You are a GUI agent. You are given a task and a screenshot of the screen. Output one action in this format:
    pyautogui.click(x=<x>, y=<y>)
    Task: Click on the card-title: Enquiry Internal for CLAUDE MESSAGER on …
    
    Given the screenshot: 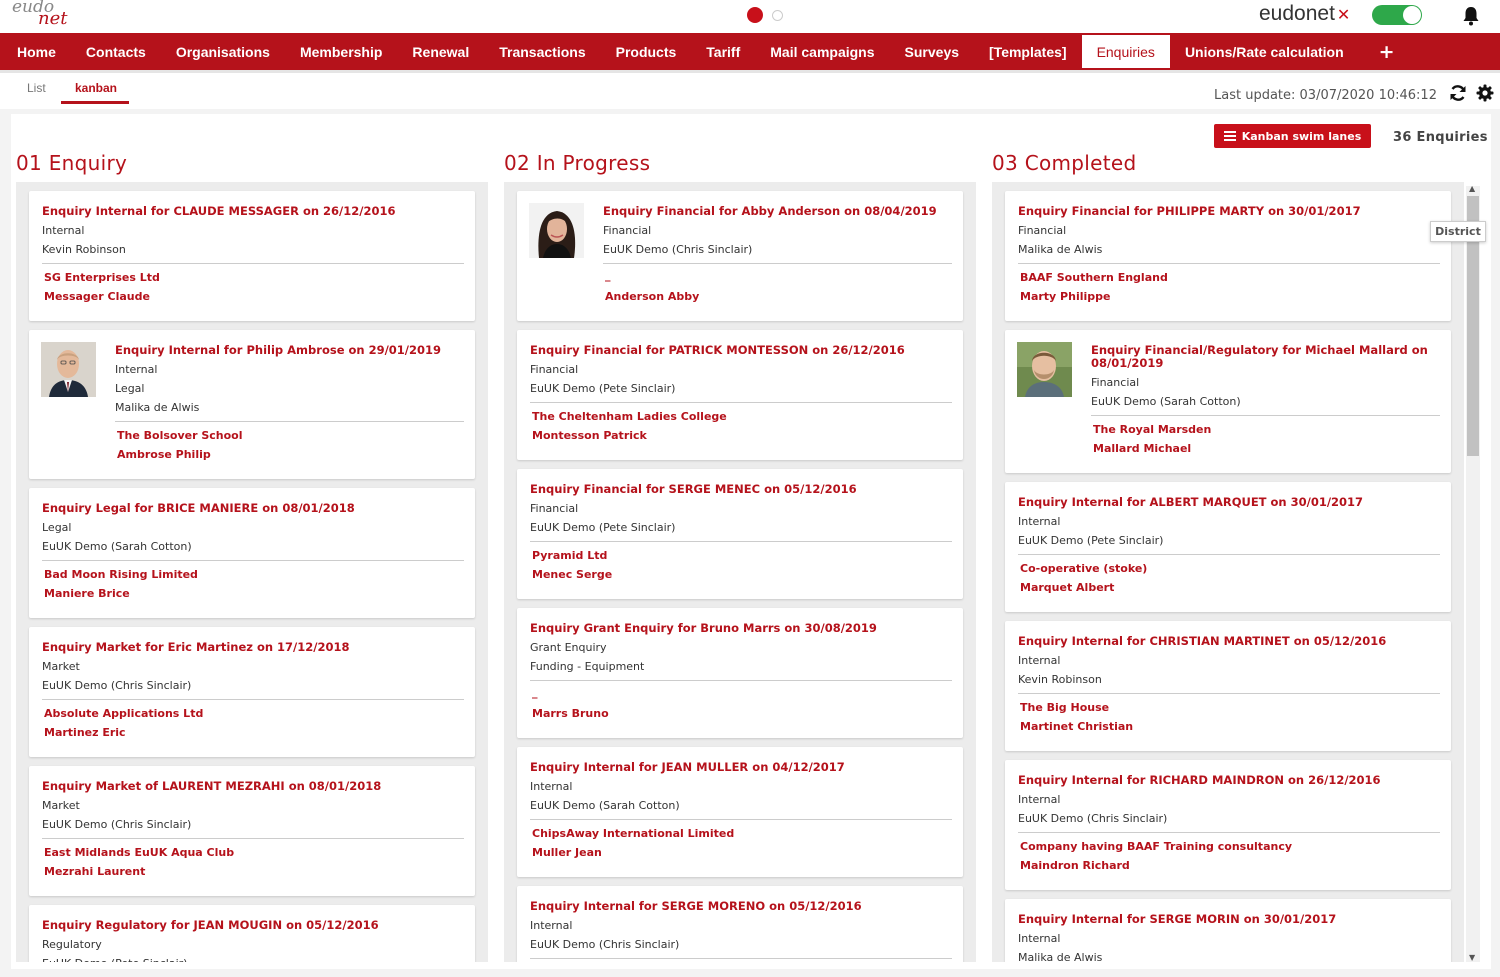 What is the action you would take?
    pyautogui.click(x=252, y=211)
    